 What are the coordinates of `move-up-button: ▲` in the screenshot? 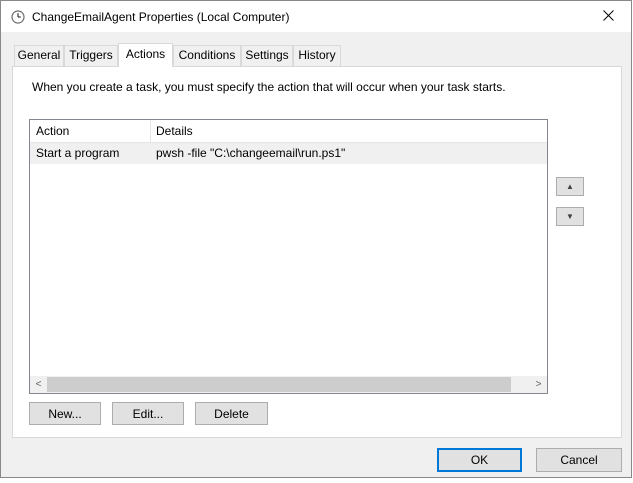 It's located at (570, 186).